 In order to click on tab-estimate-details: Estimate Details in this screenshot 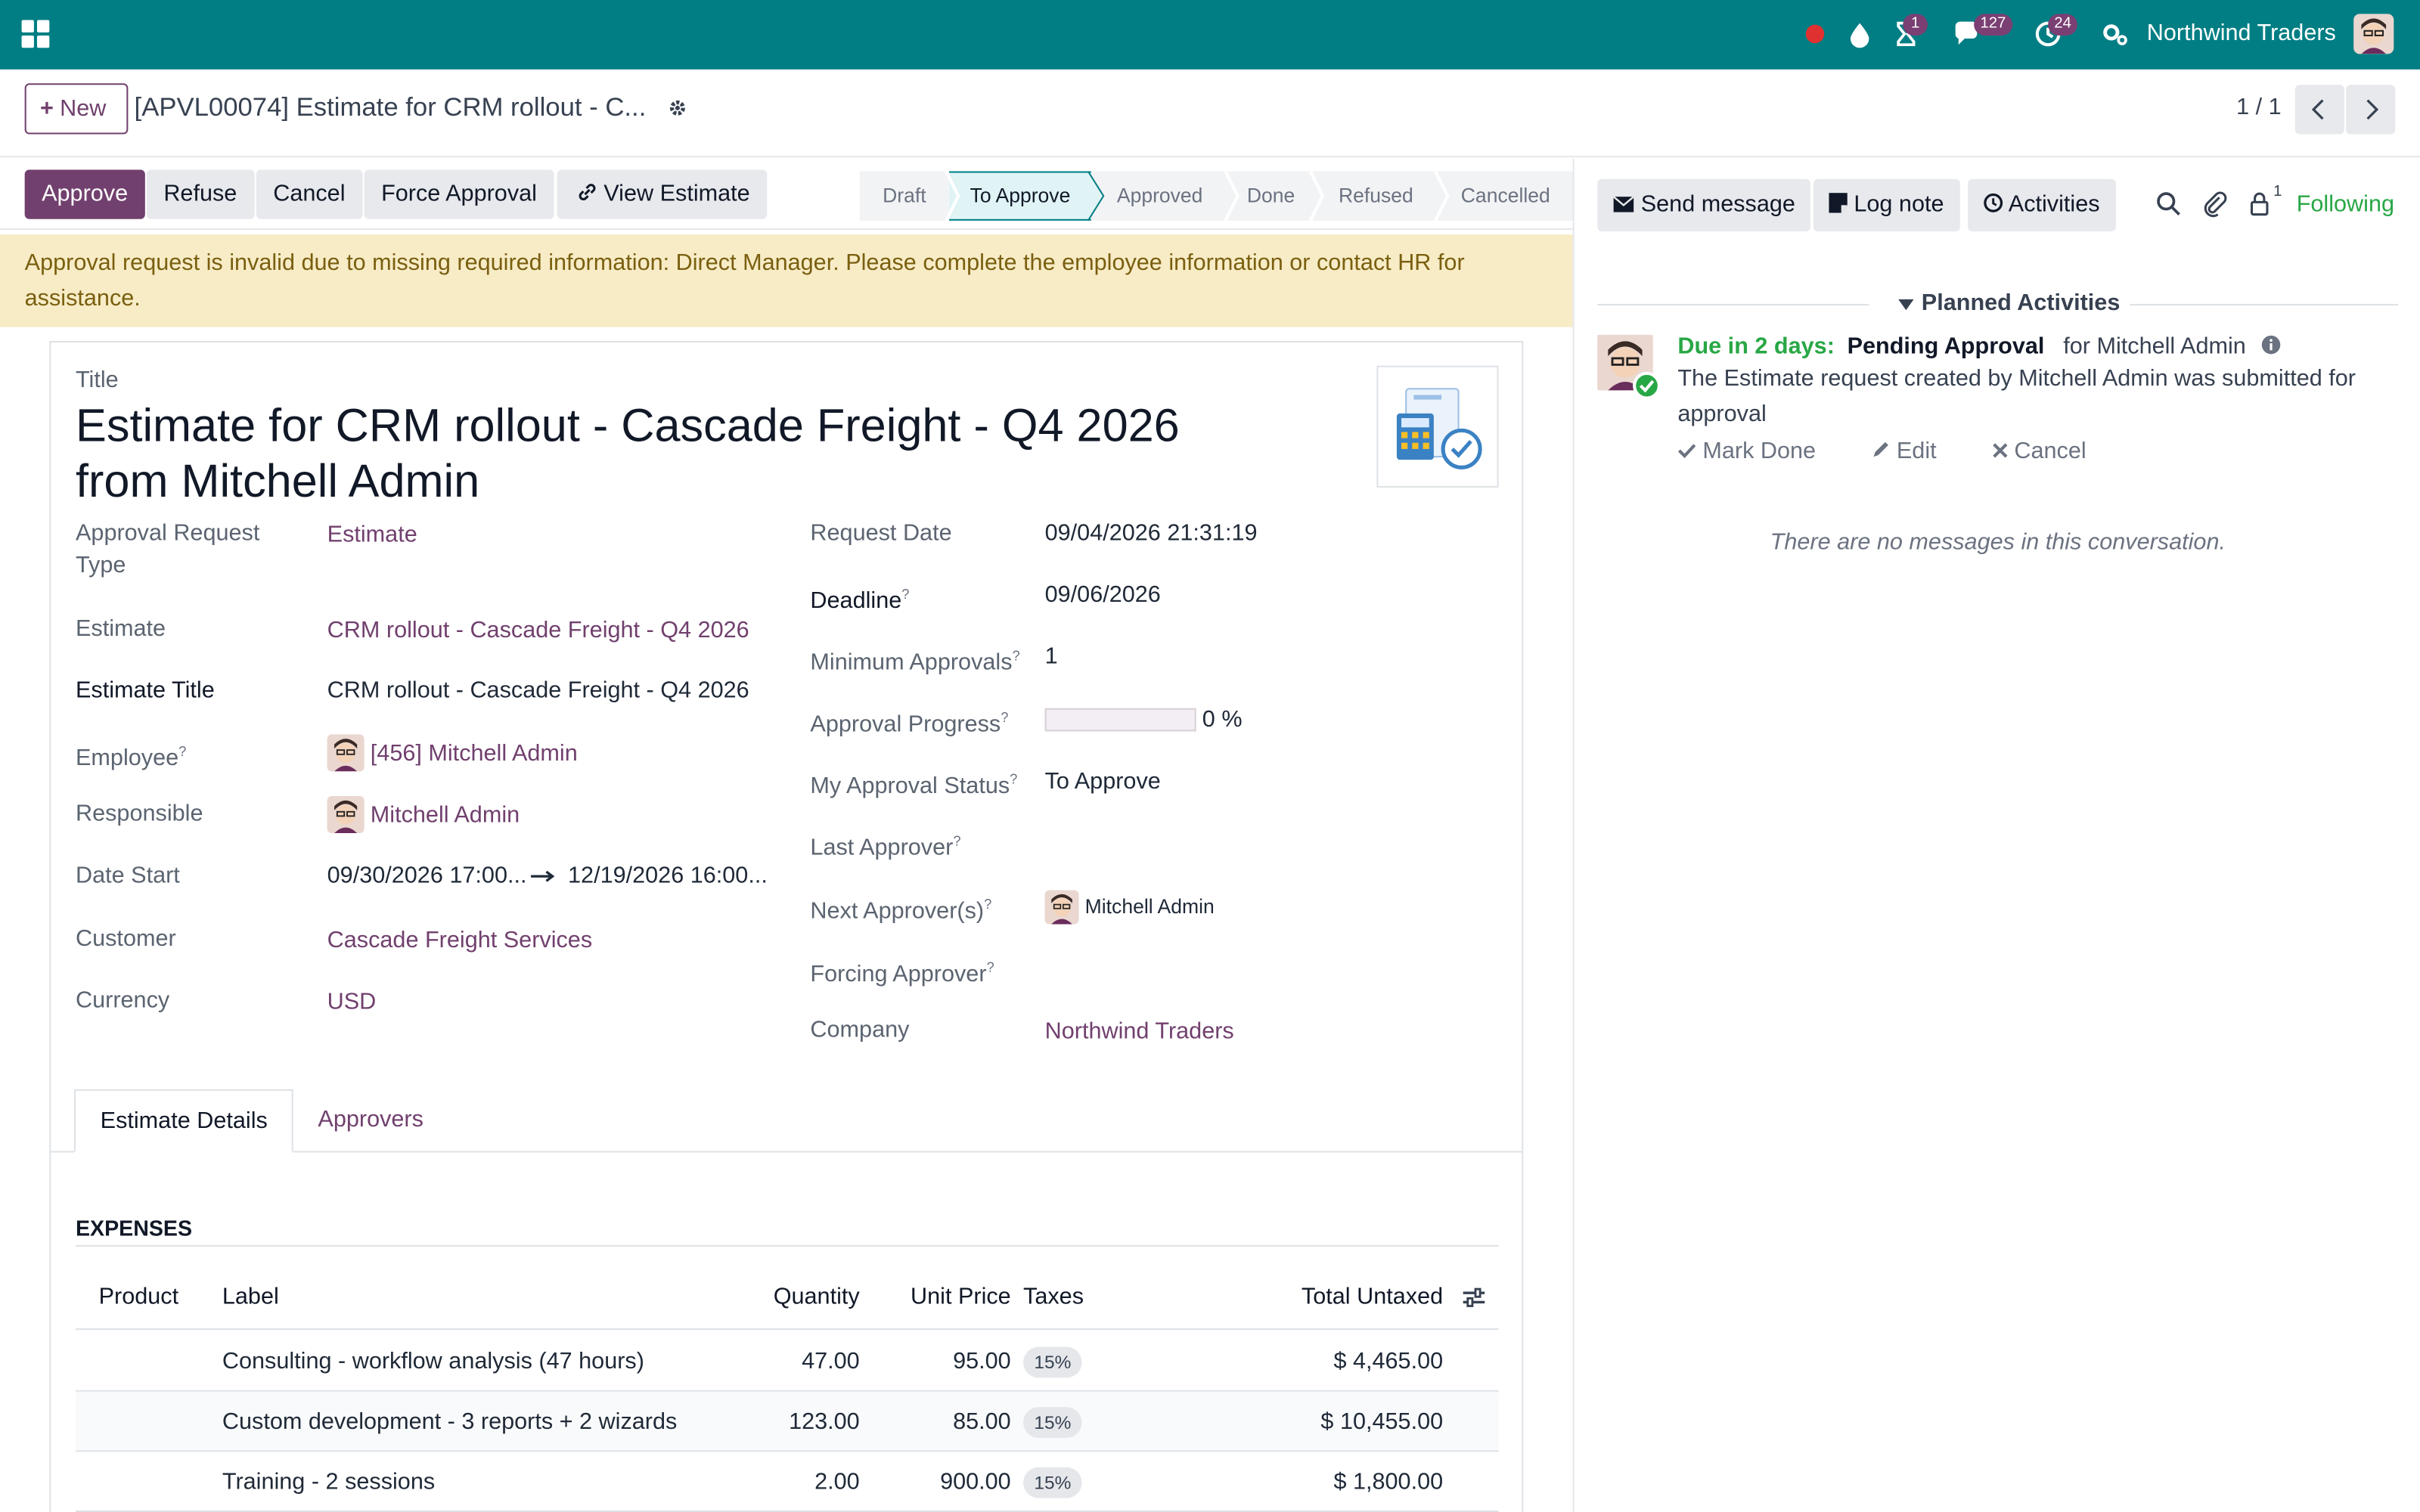, I will do `click(183, 1121)`.